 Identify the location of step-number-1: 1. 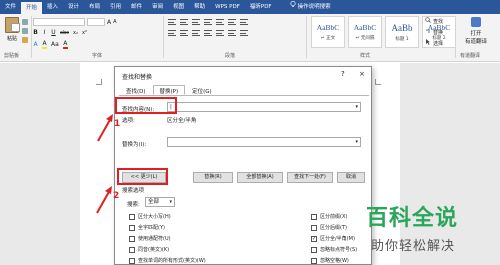
(117, 124).